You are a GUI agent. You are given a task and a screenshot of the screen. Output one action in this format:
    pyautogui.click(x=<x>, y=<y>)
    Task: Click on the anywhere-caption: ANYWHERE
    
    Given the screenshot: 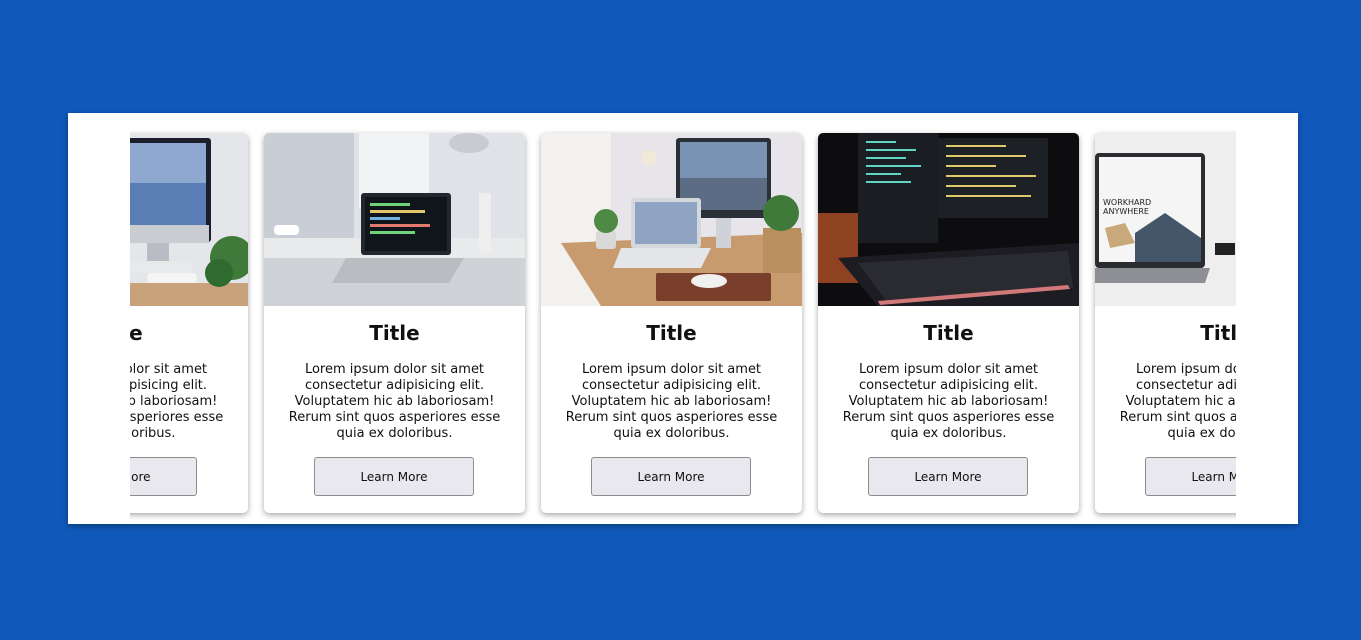 What is the action you would take?
    pyautogui.click(x=1126, y=211)
    